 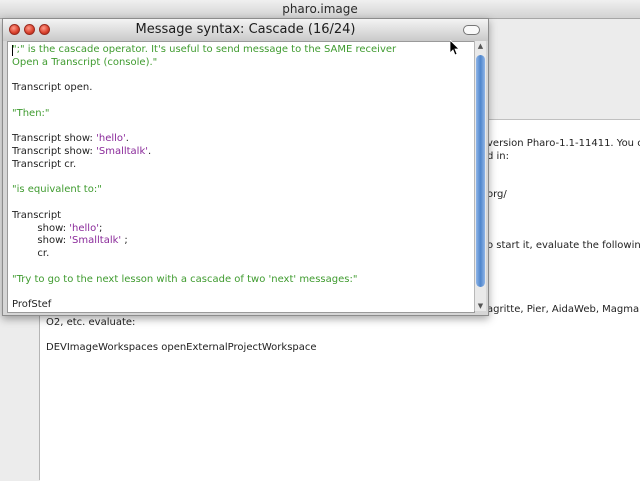 I want to click on code-comment: "Then:", so click(x=31, y=113).